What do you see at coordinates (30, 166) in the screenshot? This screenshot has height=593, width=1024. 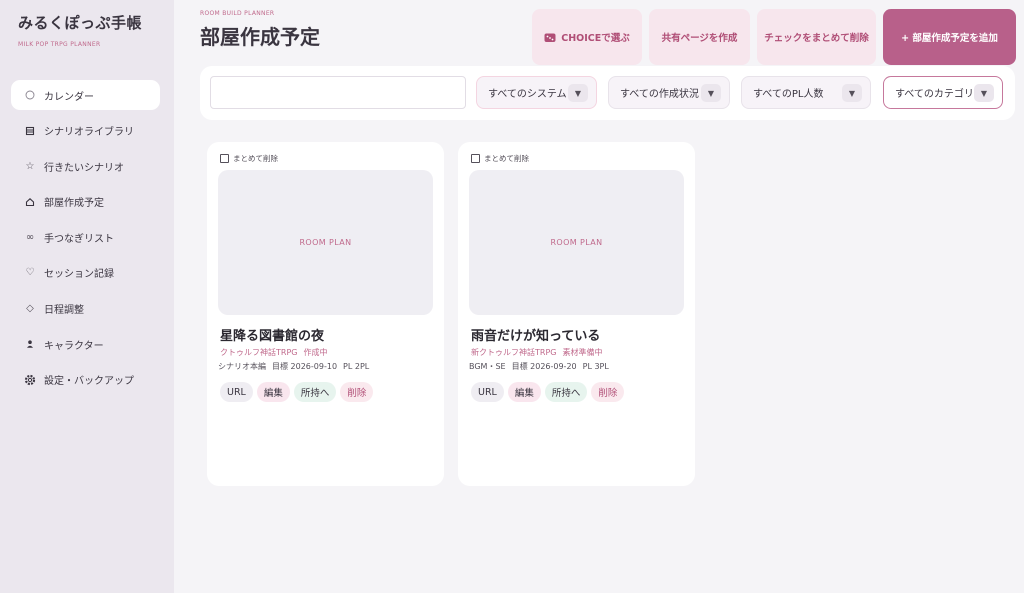 I see `star-icon: ☆` at bounding box center [30, 166].